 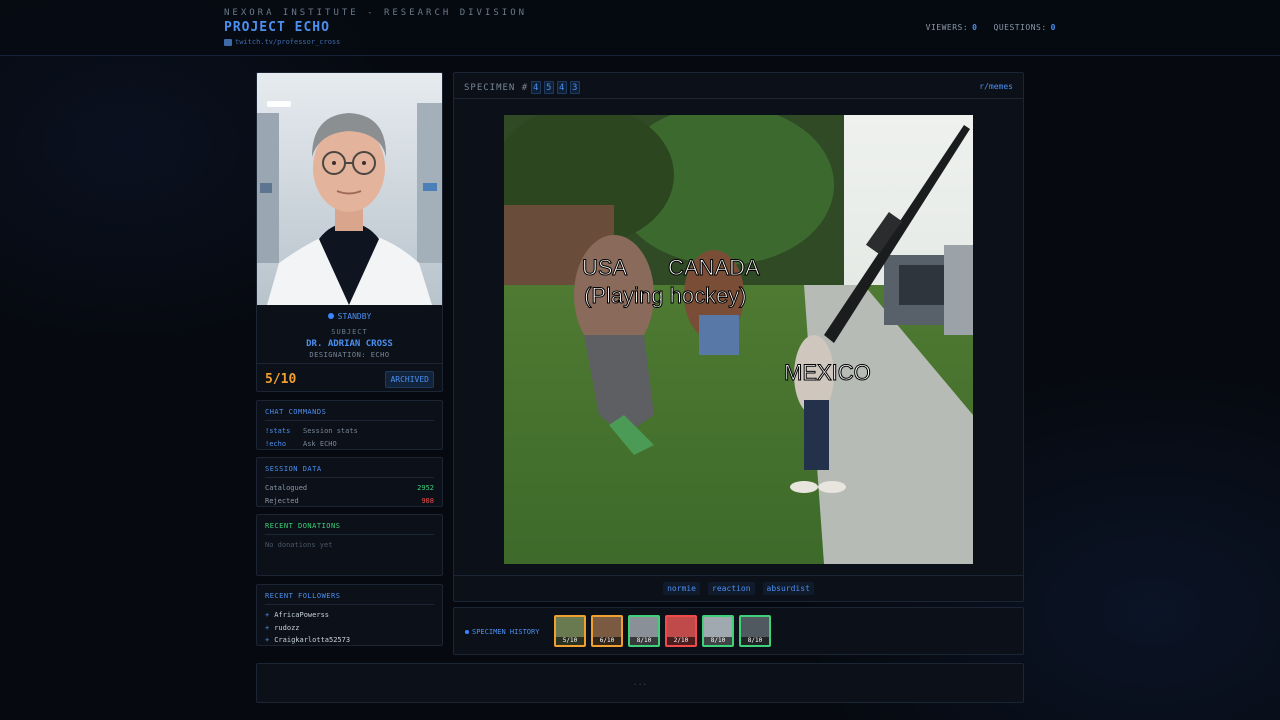 What do you see at coordinates (349, 488) in the screenshot?
I see `catalogued-row: Catalogued 2952` at bounding box center [349, 488].